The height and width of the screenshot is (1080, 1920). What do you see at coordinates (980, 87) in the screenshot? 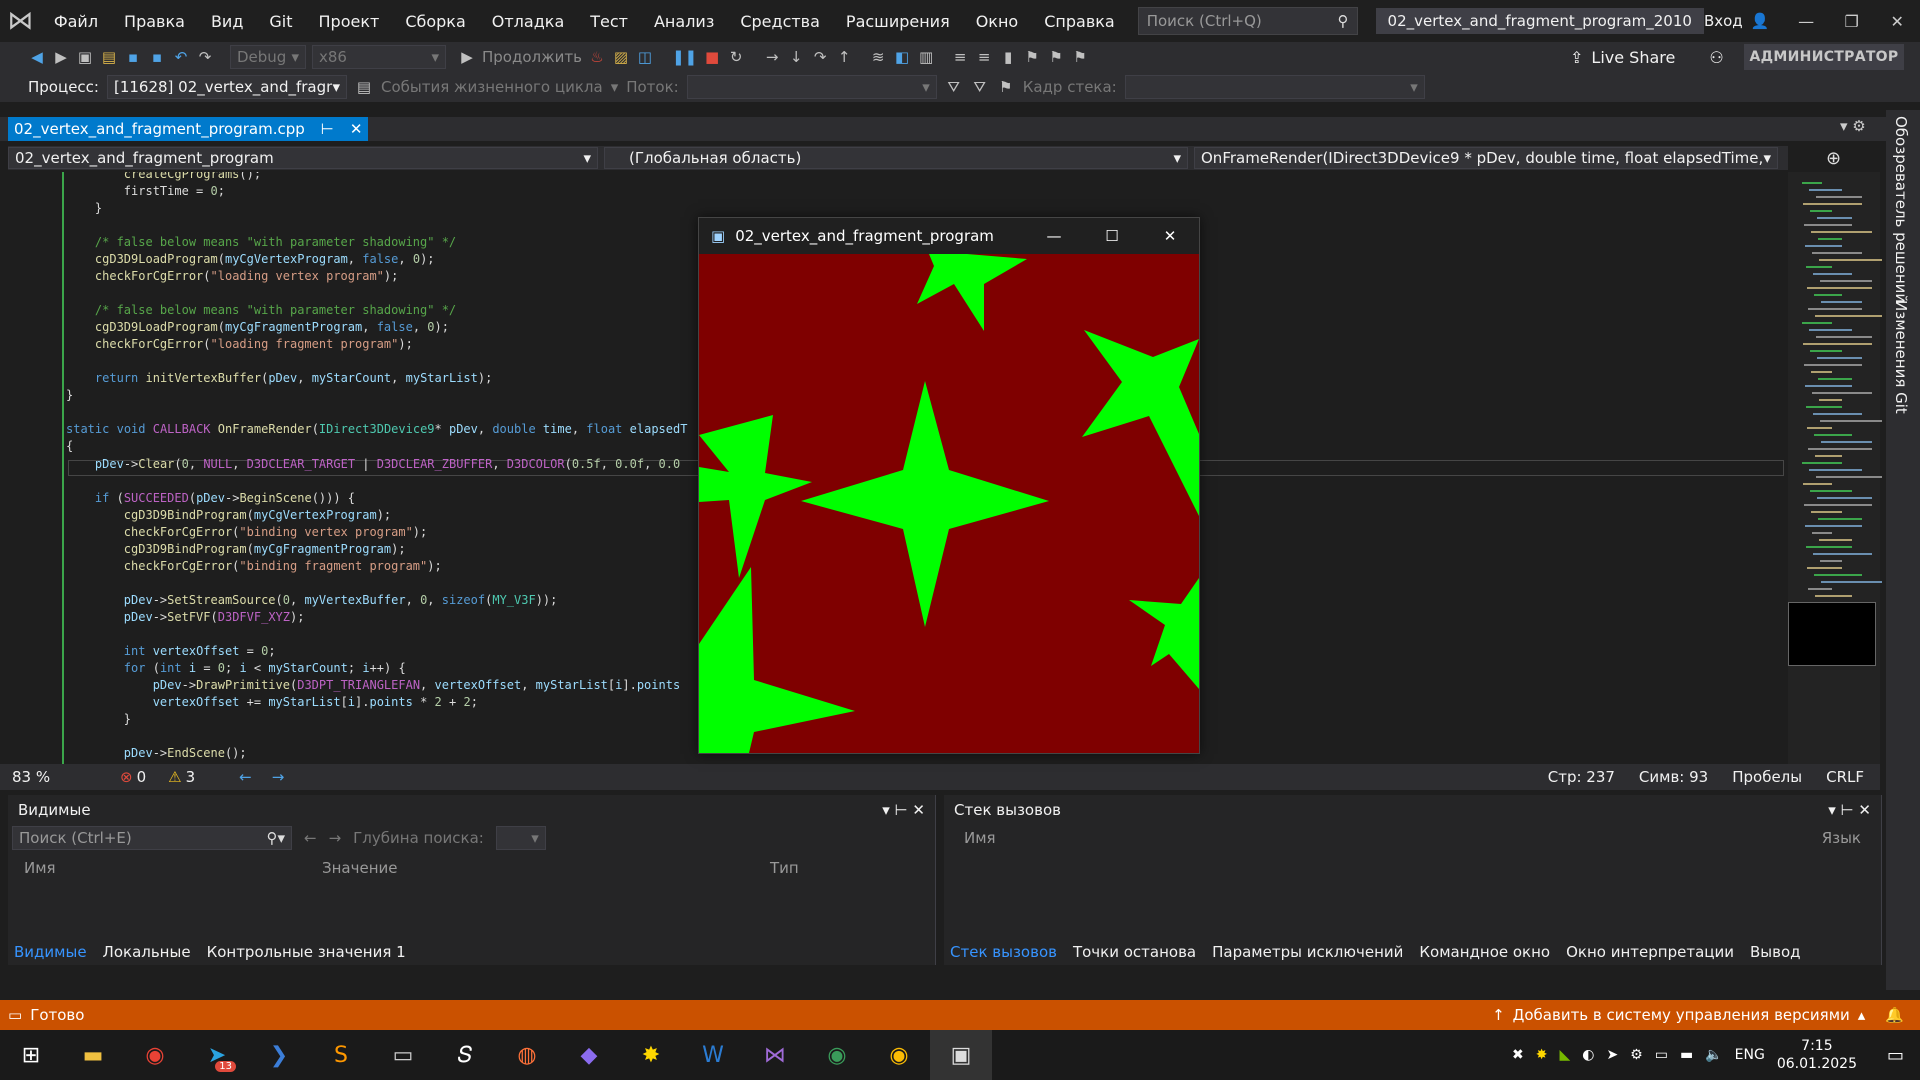
I see `filter-clear-icon: ⛛` at bounding box center [980, 87].